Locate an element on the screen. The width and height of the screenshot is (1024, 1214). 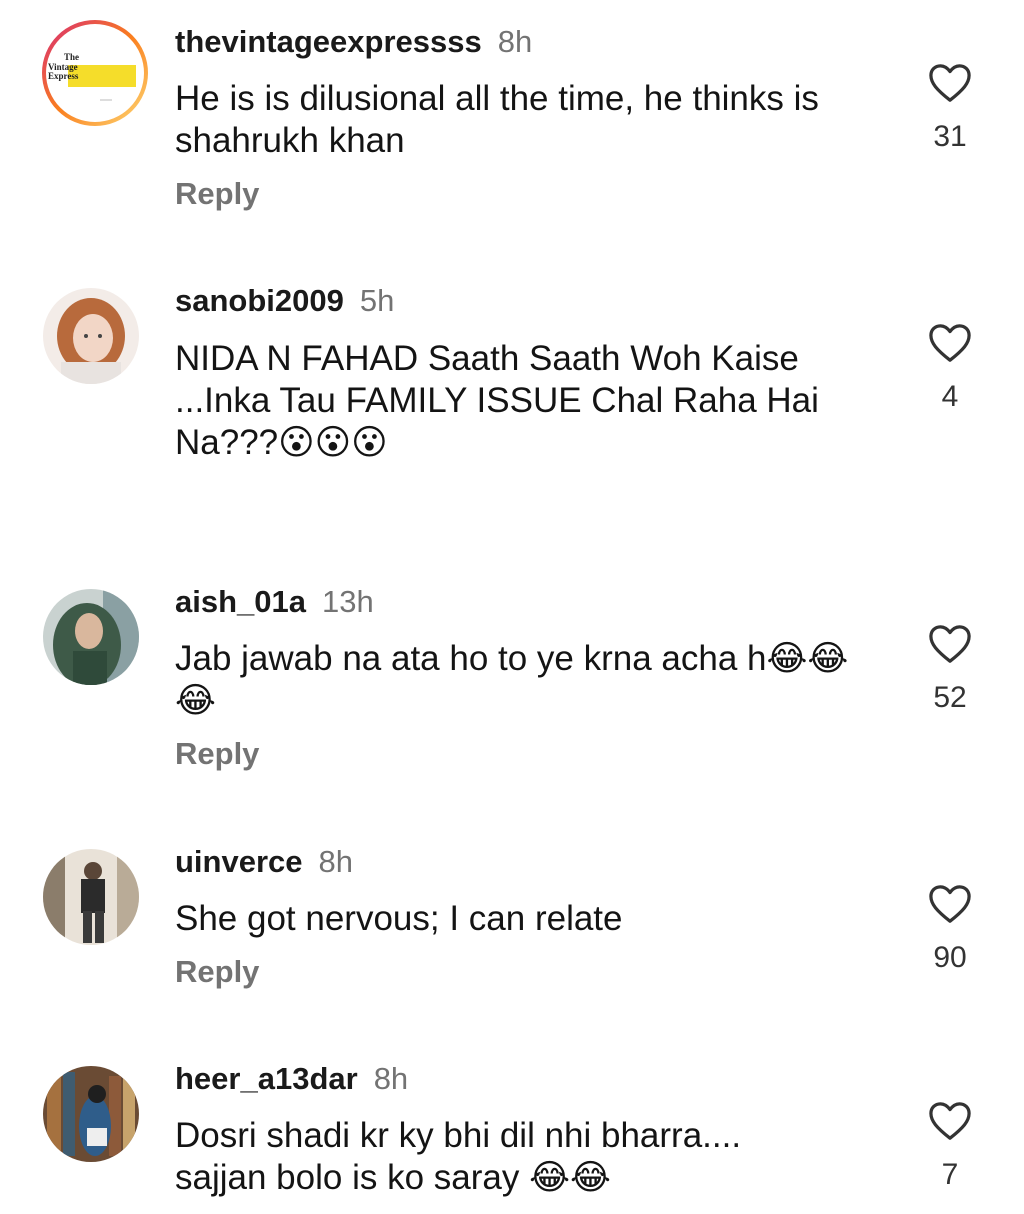
comment-meta: thevintageexpressss 8h is located at coordinates (353, 42).